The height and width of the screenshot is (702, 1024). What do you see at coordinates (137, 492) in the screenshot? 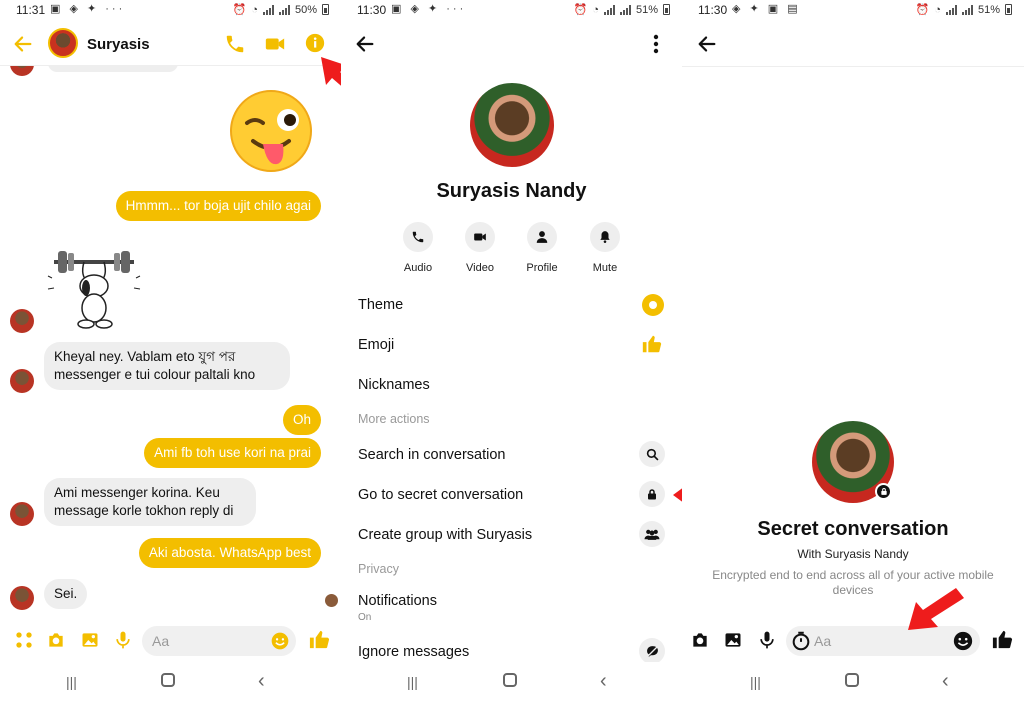
I see `message-text-line: Ami messenger korina. Keu` at bounding box center [137, 492].